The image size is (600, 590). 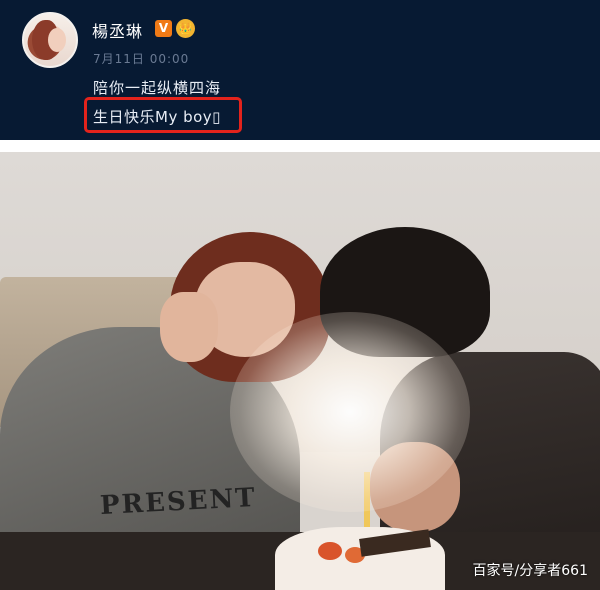 I want to click on avatar-face, so click(x=57, y=40).